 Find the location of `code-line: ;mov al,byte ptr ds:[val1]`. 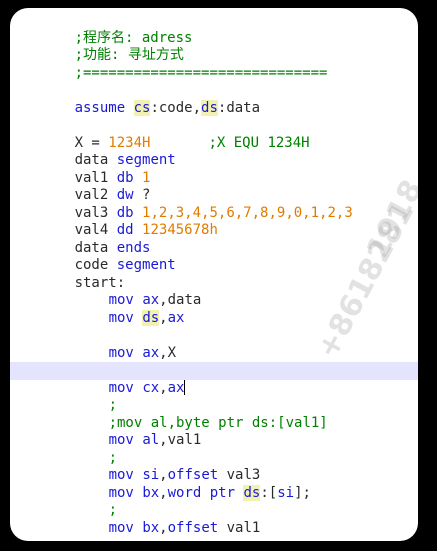

code-line: ;mov al,byte ptr ds:[val1] is located at coordinates (221, 414).